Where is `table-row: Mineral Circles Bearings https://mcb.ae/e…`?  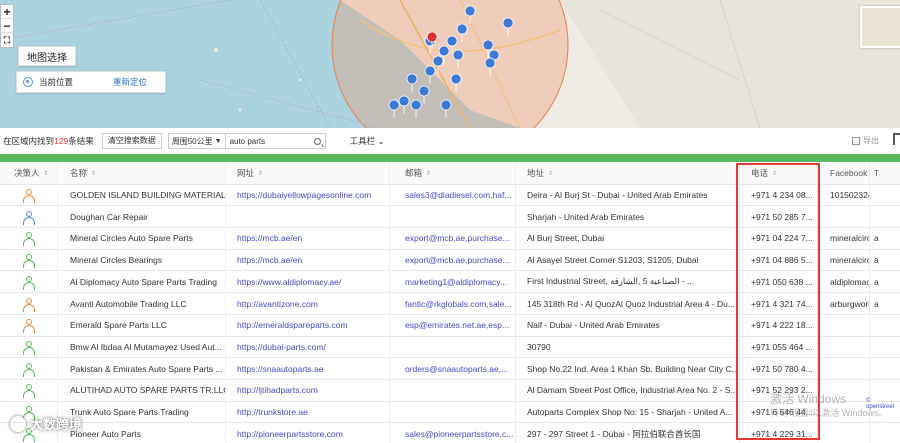
table-row: Mineral Circles Bearings https://mcb.ae/e… is located at coordinates (450, 260).